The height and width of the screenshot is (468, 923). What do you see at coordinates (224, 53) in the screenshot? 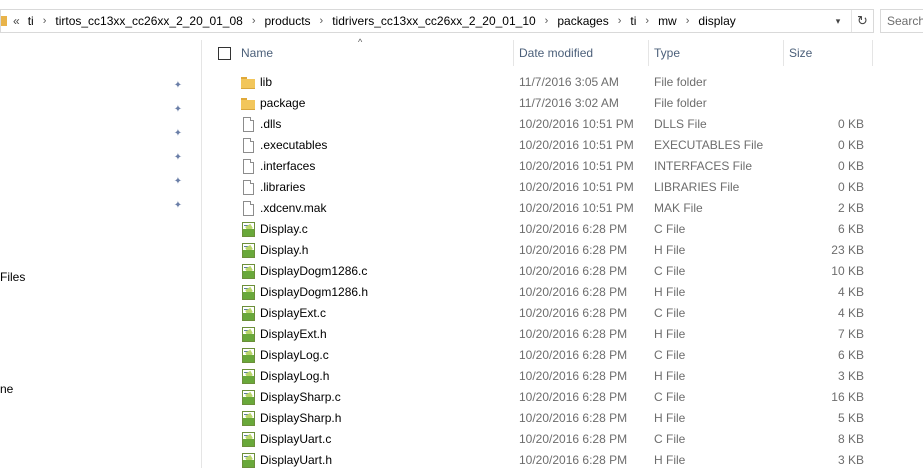
I see `select-all-checkbox` at bounding box center [224, 53].